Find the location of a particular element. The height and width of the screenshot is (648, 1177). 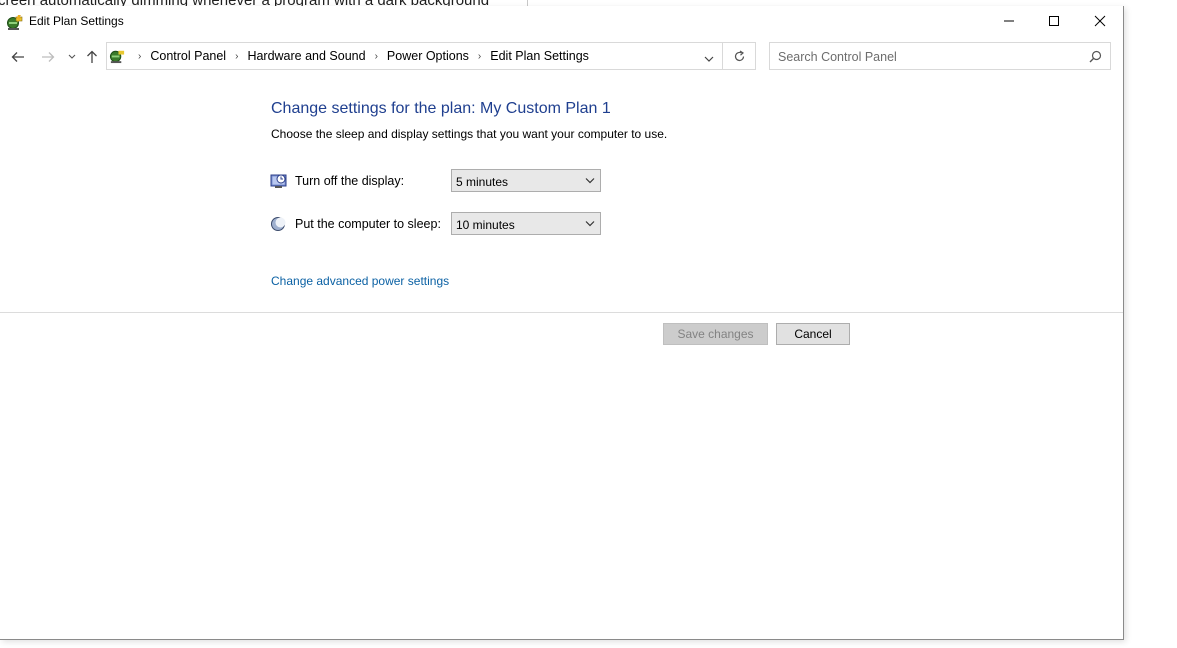

address-history-dropdown is located at coordinates (709, 59).